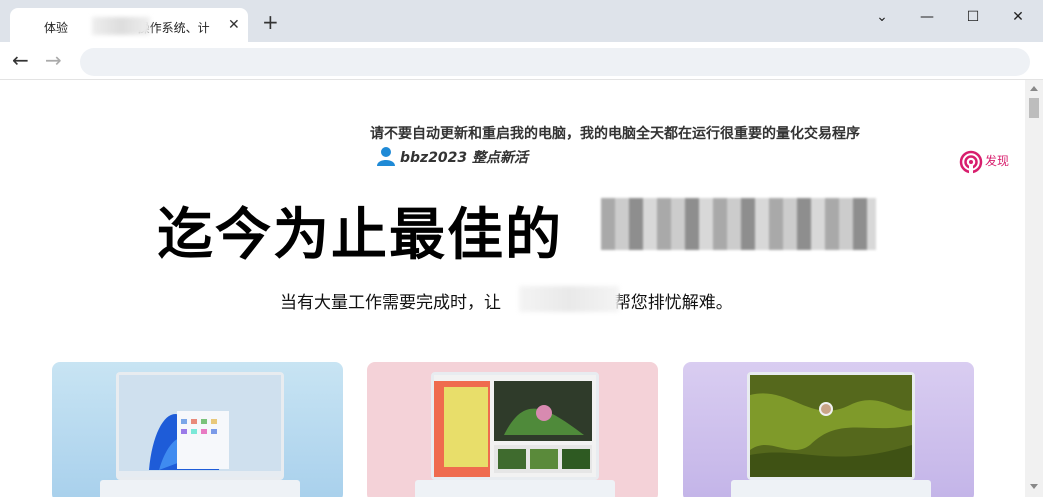 Image resolution: width=1043 pixels, height=497 pixels. I want to click on browser-toolbar: ← →, so click(521, 61).